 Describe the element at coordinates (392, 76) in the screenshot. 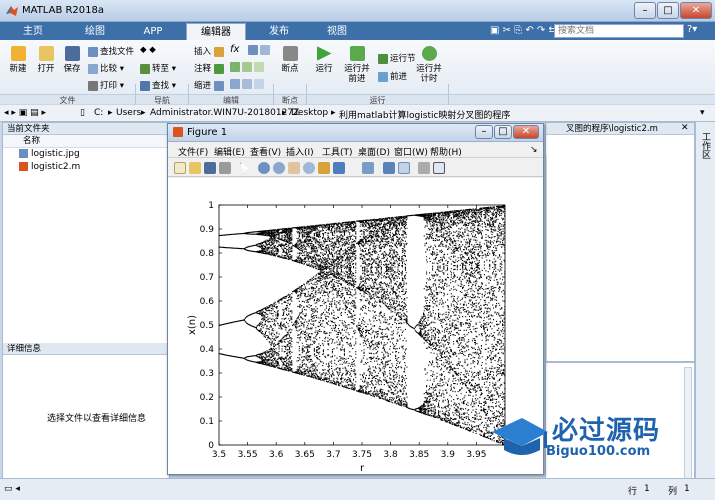

I see `advance-button: 前进` at that location.